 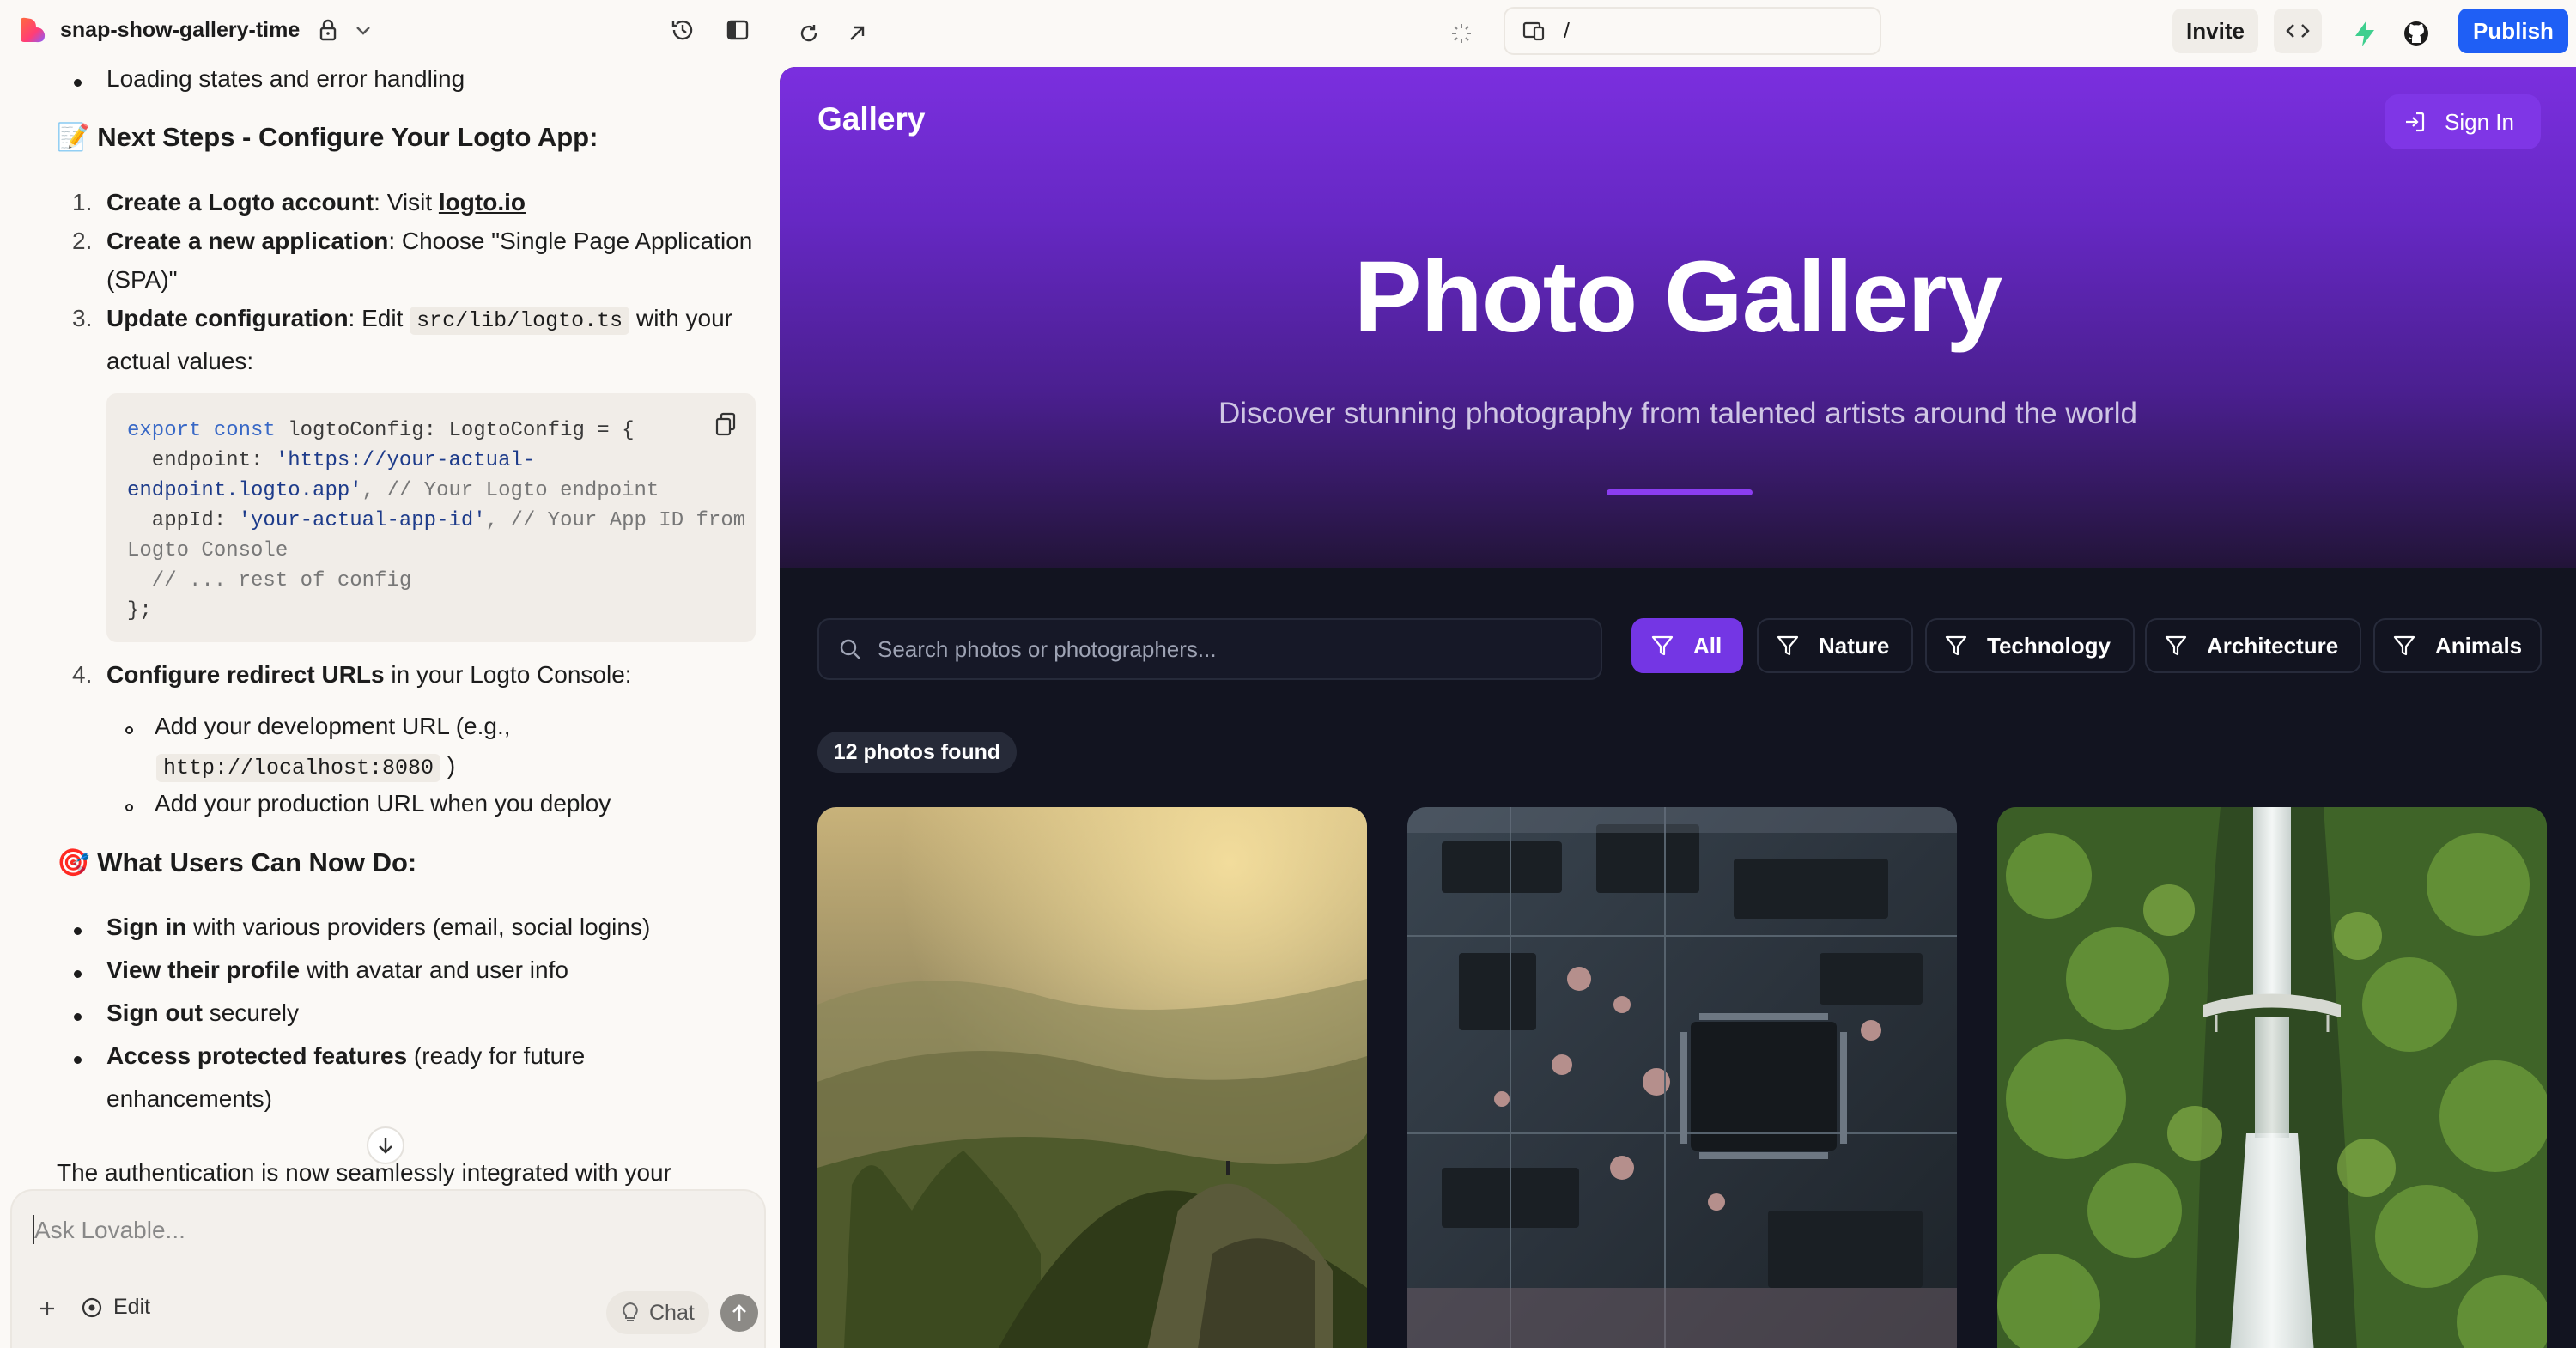 What do you see at coordinates (228, 318) in the screenshot?
I see `step-3-bold: Update configuration` at bounding box center [228, 318].